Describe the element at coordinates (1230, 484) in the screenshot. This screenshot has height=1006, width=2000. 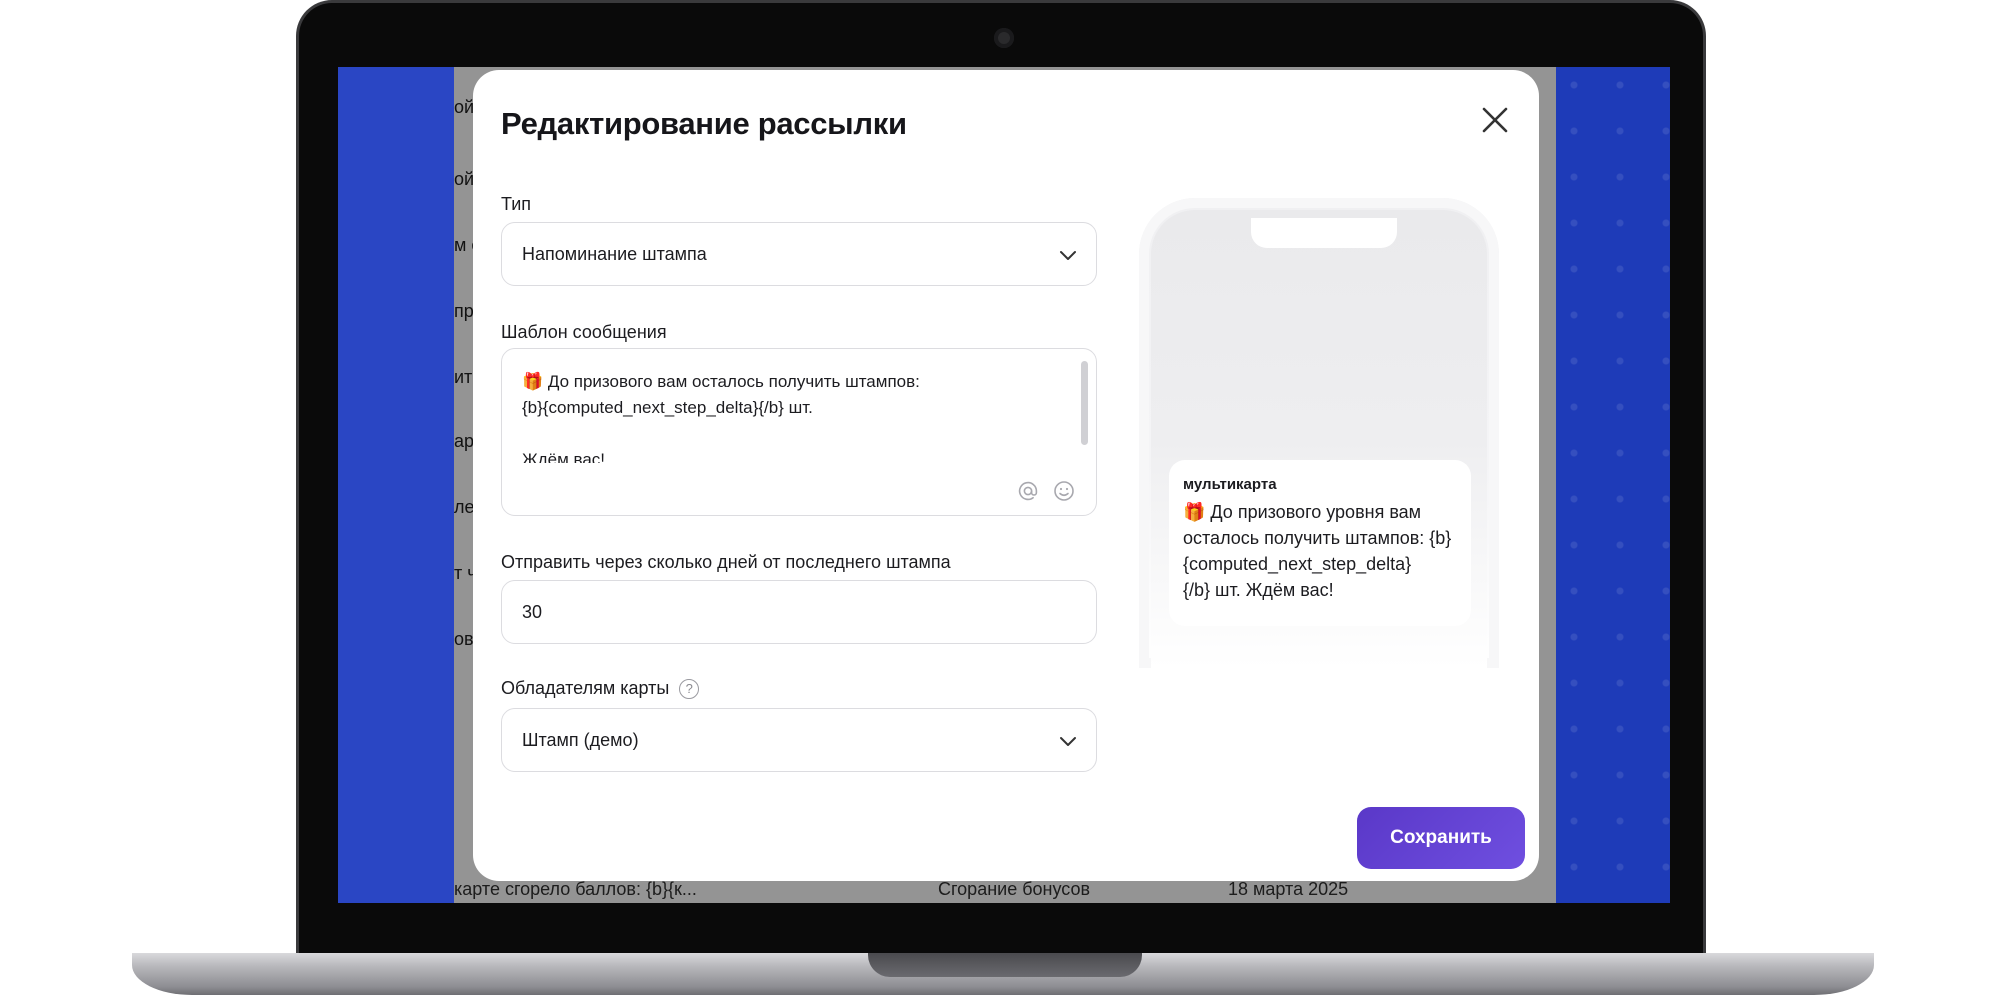
I see `notification-app-name: мультикарта` at that location.